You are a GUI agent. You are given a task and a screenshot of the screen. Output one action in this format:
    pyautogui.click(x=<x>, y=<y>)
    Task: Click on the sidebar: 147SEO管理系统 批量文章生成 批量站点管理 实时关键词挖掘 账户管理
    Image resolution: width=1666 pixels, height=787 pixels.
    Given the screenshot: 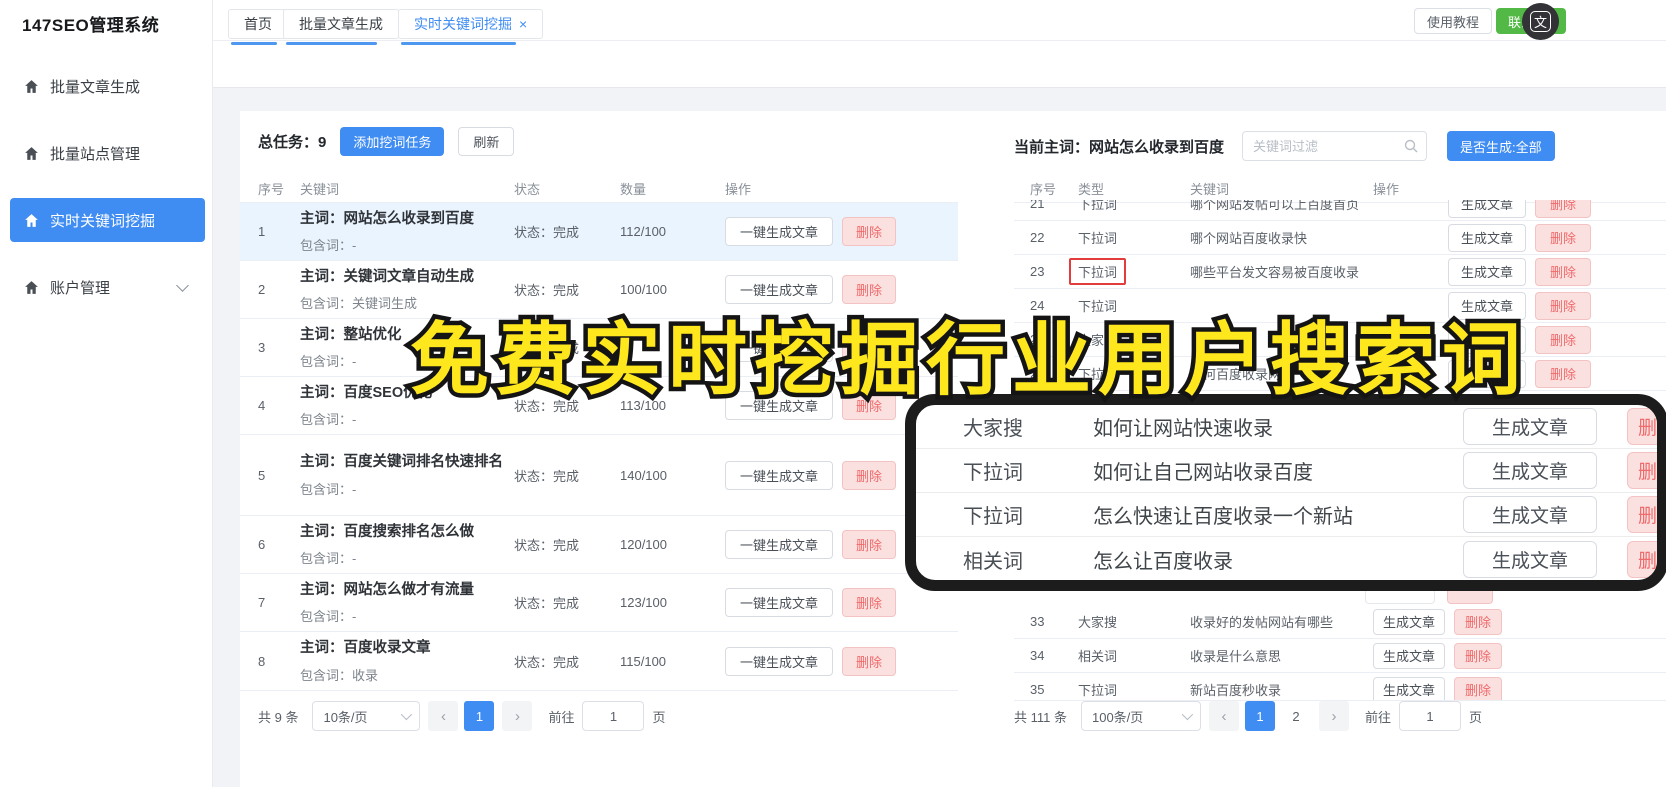 What is the action you would take?
    pyautogui.click(x=106, y=393)
    